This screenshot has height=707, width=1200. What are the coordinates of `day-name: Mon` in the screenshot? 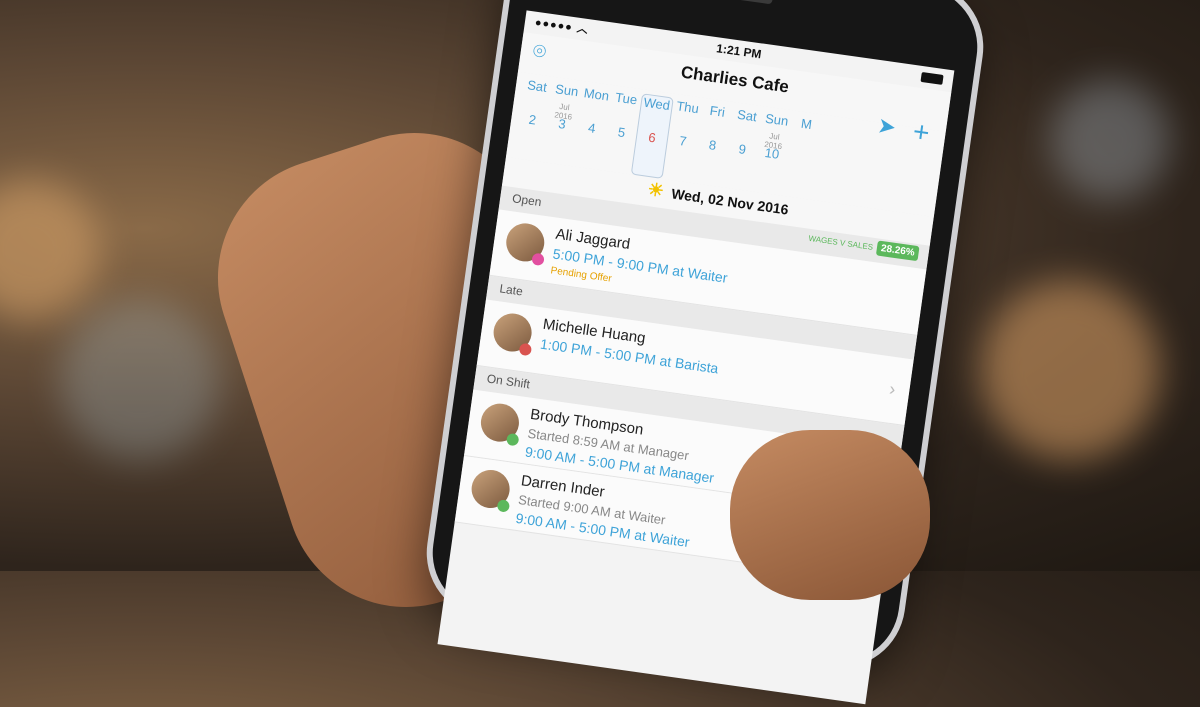 It's located at (596, 94).